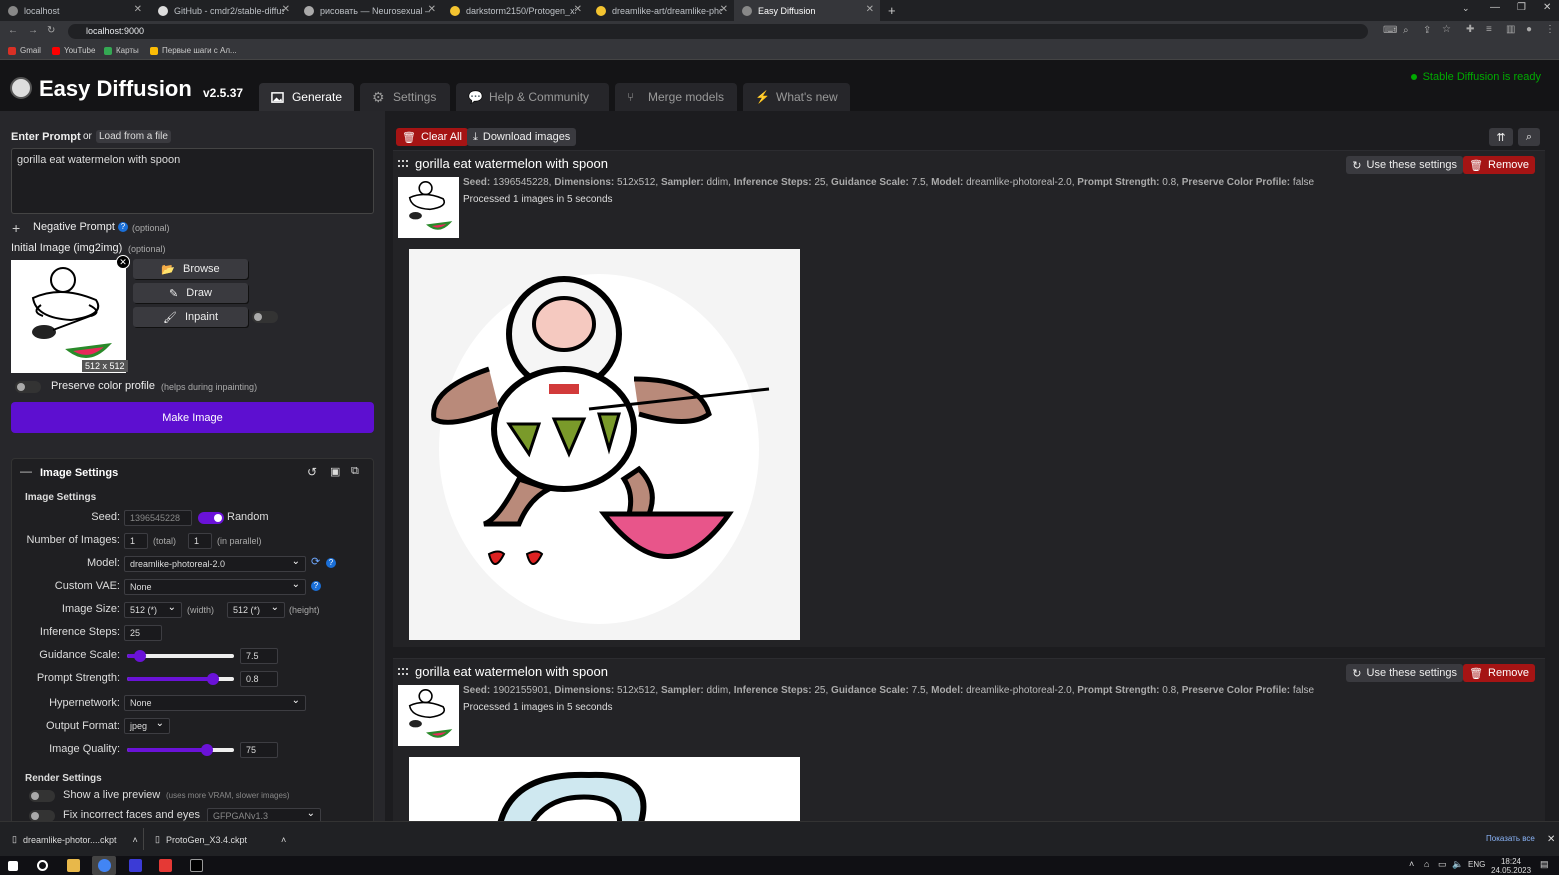  What do you see at coordinates (143, 633) in the screenshot?
I see `inference-steps-input: 25` at bounding box center [143, 633].